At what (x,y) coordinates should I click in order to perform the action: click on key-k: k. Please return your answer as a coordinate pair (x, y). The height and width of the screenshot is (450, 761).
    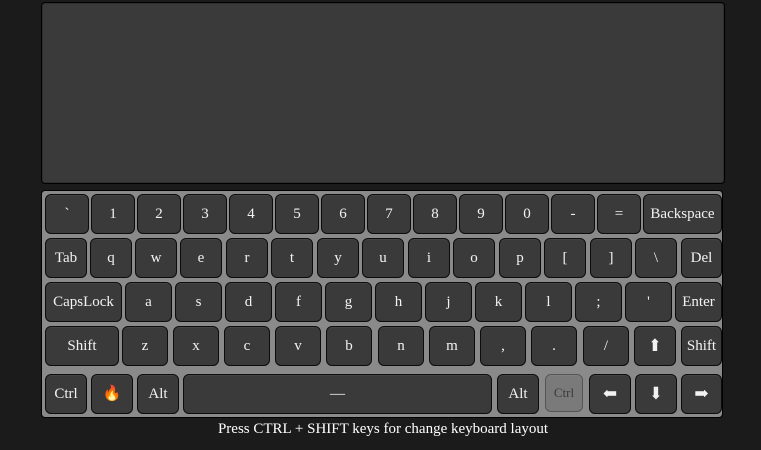
    Looking at the image, I should click on (498, 302).